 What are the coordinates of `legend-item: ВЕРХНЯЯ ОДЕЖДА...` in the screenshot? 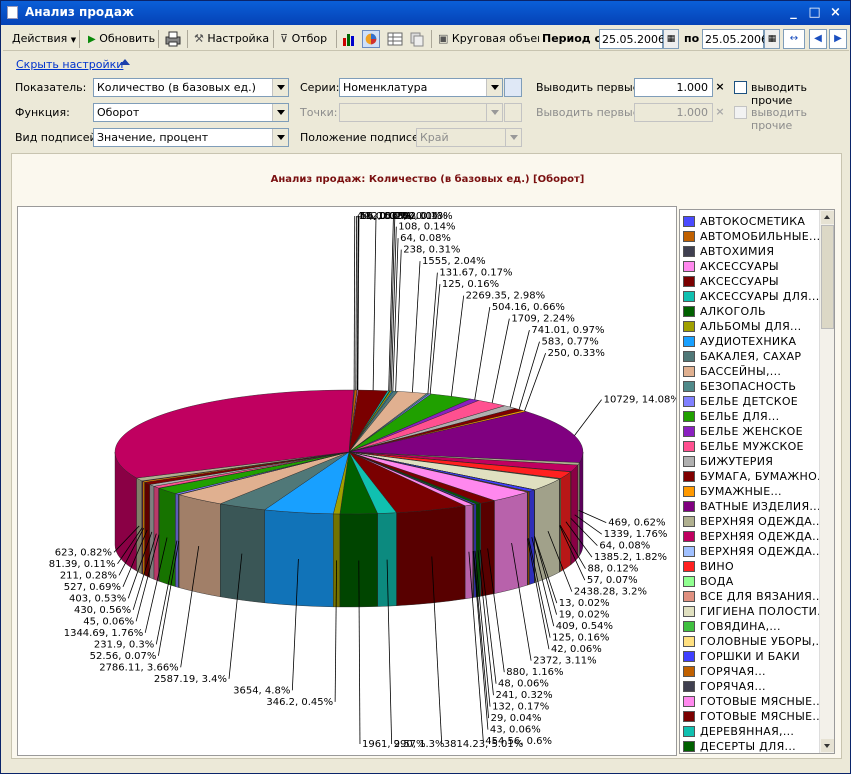 It's located at (752, 521).